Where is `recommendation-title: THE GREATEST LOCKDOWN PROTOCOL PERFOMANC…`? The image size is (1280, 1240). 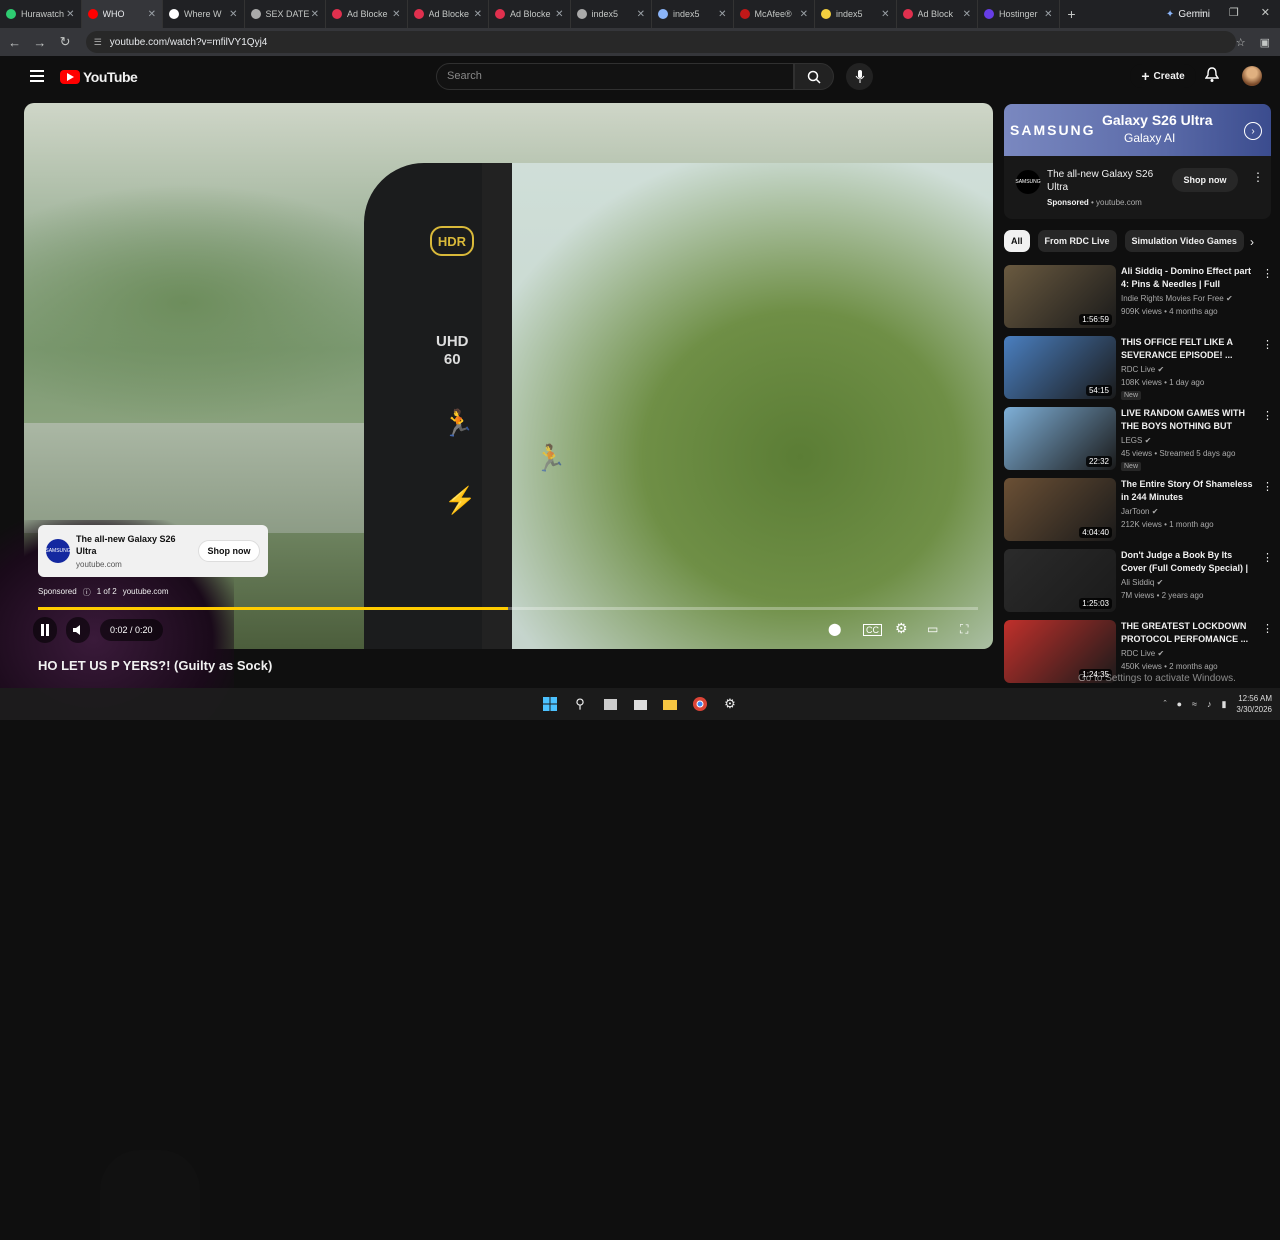
recommendation-title: THE GREATEST LOCKDOWN PROTOCOL PERFOMANC… is located at coordinates (1190, 633).